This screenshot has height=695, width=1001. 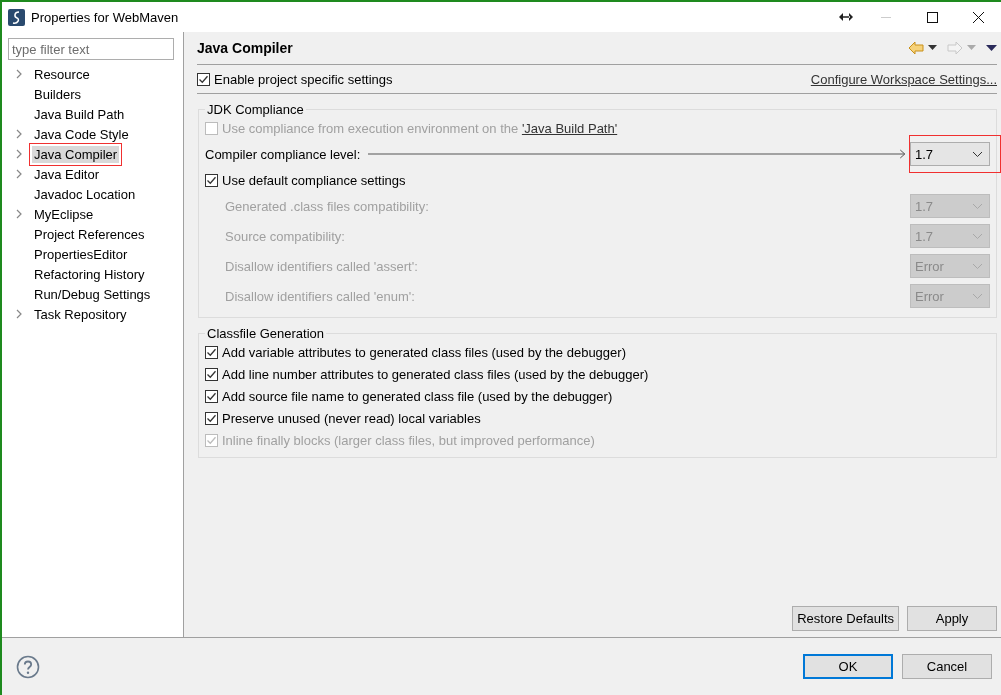 What do you see at coordinates (79, 114) in the screenshot?
I see `tree-item: Java Build Path` at bounding box center [79, 114].